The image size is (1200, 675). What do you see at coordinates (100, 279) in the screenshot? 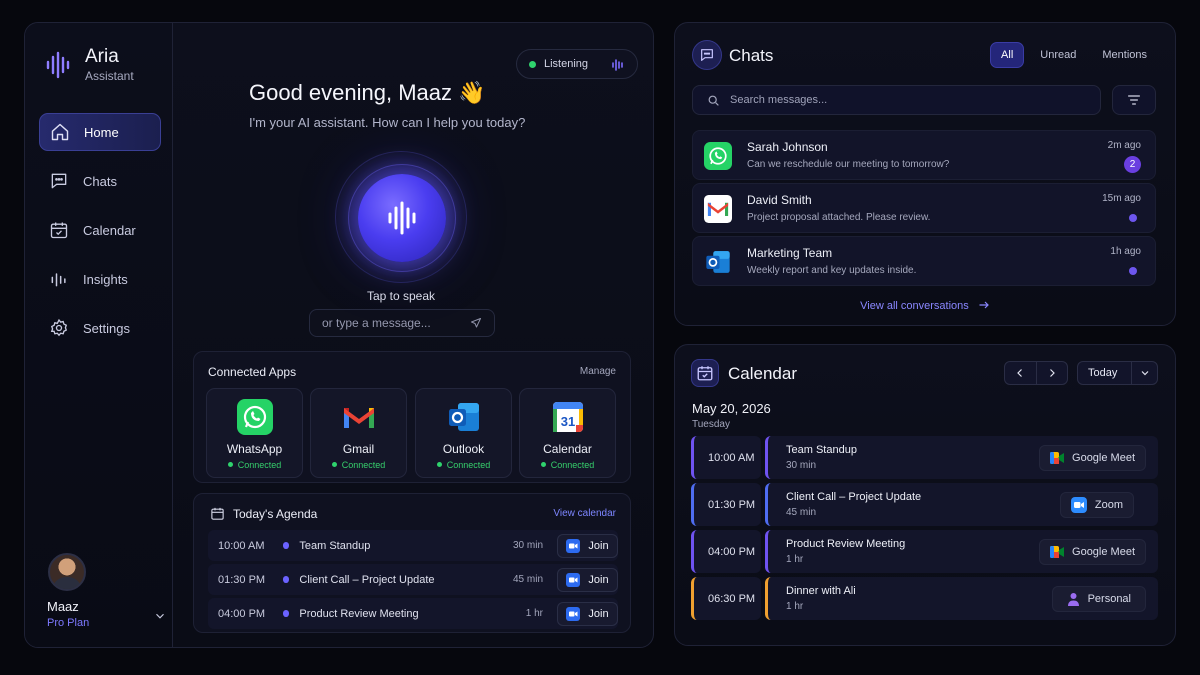
I see `sidebar-item-insights: Insights` at bounding box center [100, 279].